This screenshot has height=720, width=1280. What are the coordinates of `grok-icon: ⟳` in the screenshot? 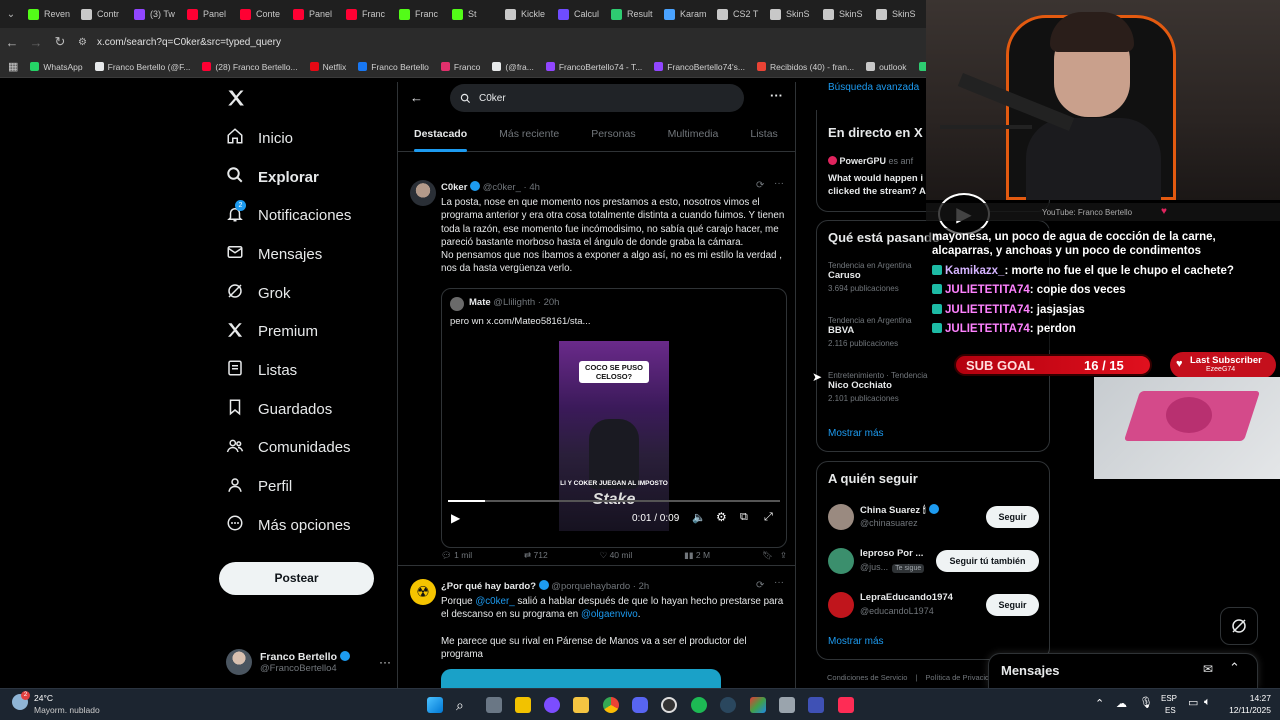 It's located at (760, 585).